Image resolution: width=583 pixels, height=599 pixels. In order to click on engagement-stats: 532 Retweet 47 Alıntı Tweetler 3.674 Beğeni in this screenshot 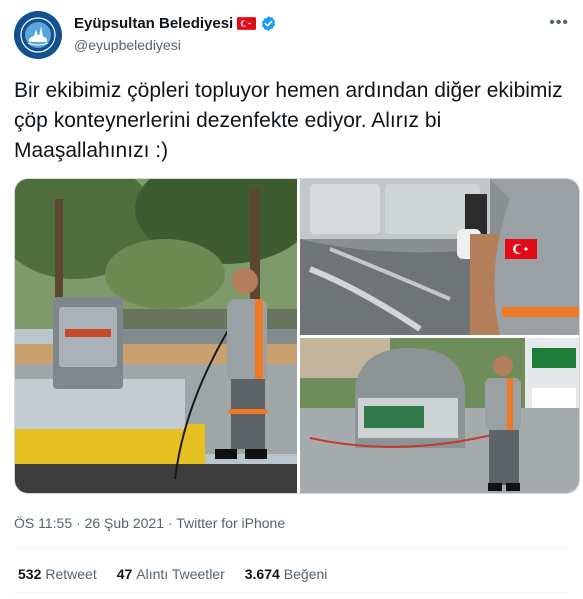, I will do `click(182, 574)`.